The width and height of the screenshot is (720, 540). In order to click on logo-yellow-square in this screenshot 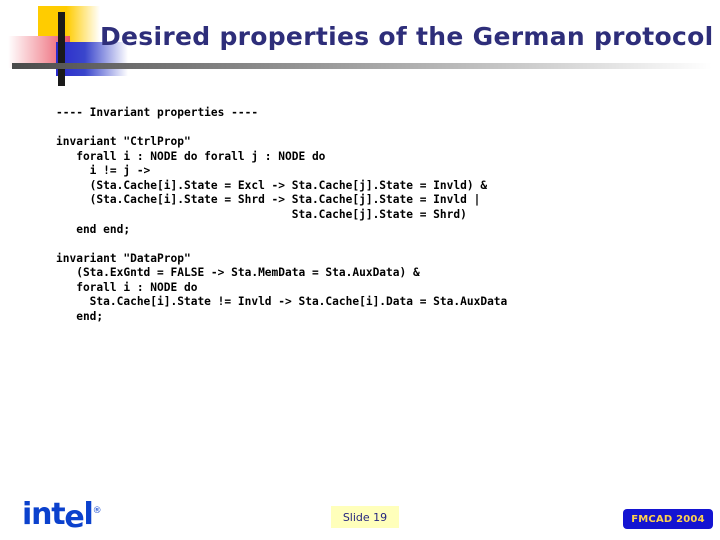, I will do `click(69, 27)`.